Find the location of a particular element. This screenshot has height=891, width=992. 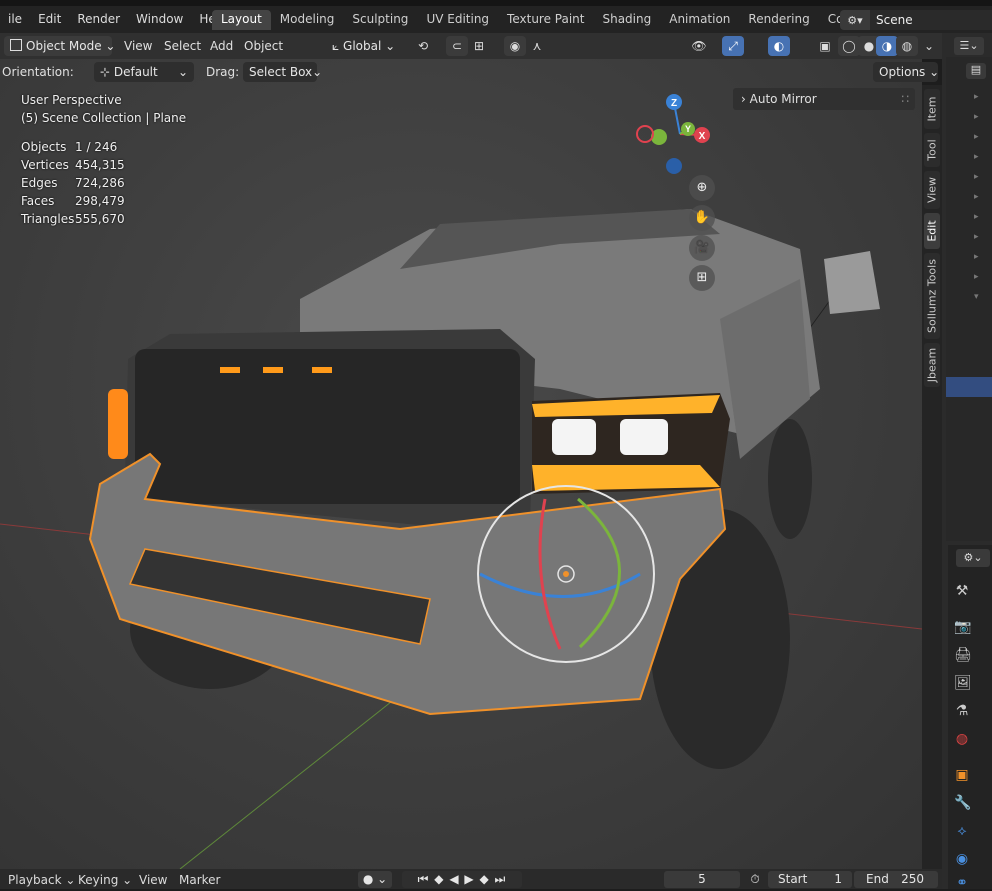

visibility-icon: 👁 is located at coordinates (699, 46).